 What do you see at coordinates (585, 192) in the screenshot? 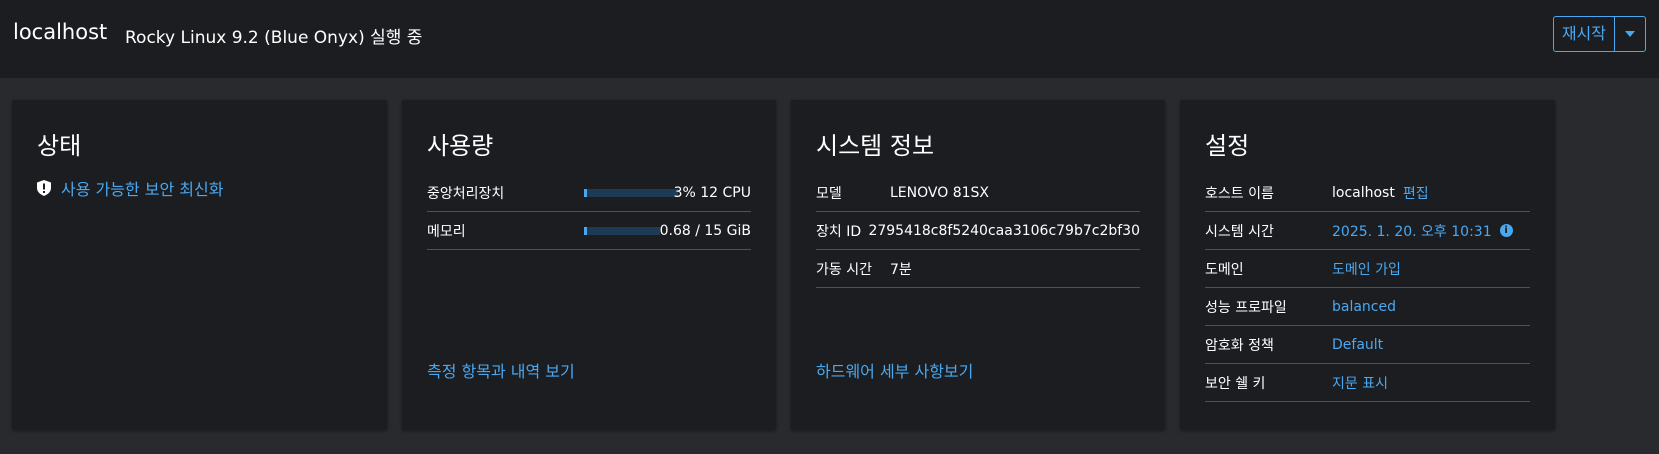
I see `cpu-usage-fill` at bounding box center [585, 192].